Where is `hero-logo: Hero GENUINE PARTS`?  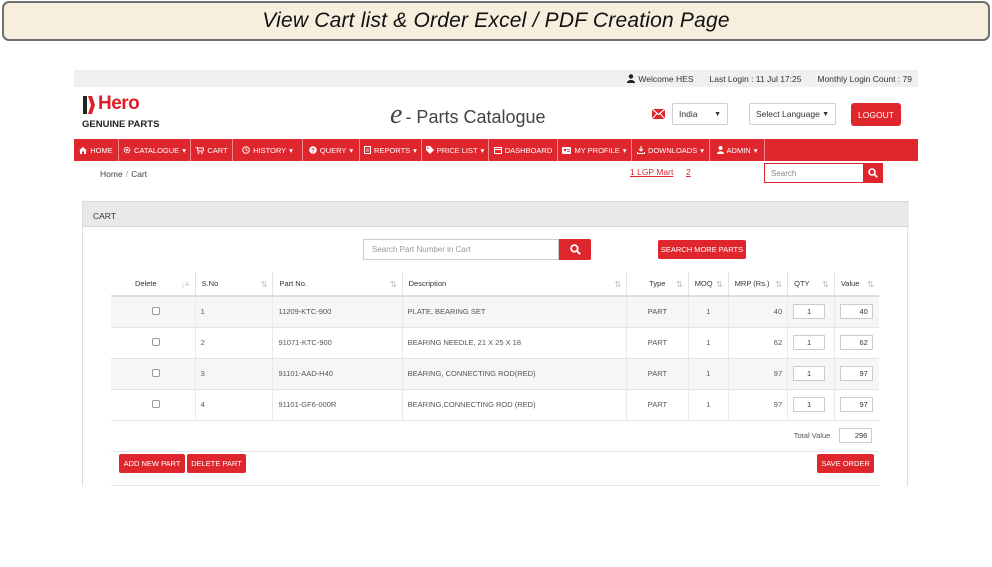 hero-logo: Hero GENUINE PARTS is located at coordinates (122, 113).